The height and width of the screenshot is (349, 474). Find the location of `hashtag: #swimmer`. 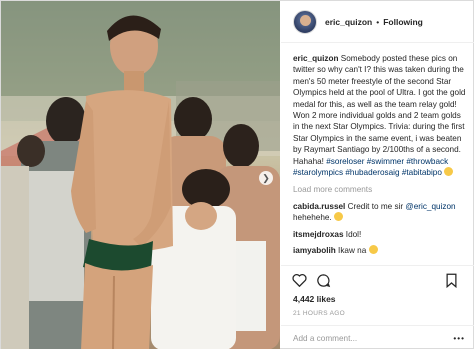

hashtag: #swimmer is located at coordinates (385, 161).